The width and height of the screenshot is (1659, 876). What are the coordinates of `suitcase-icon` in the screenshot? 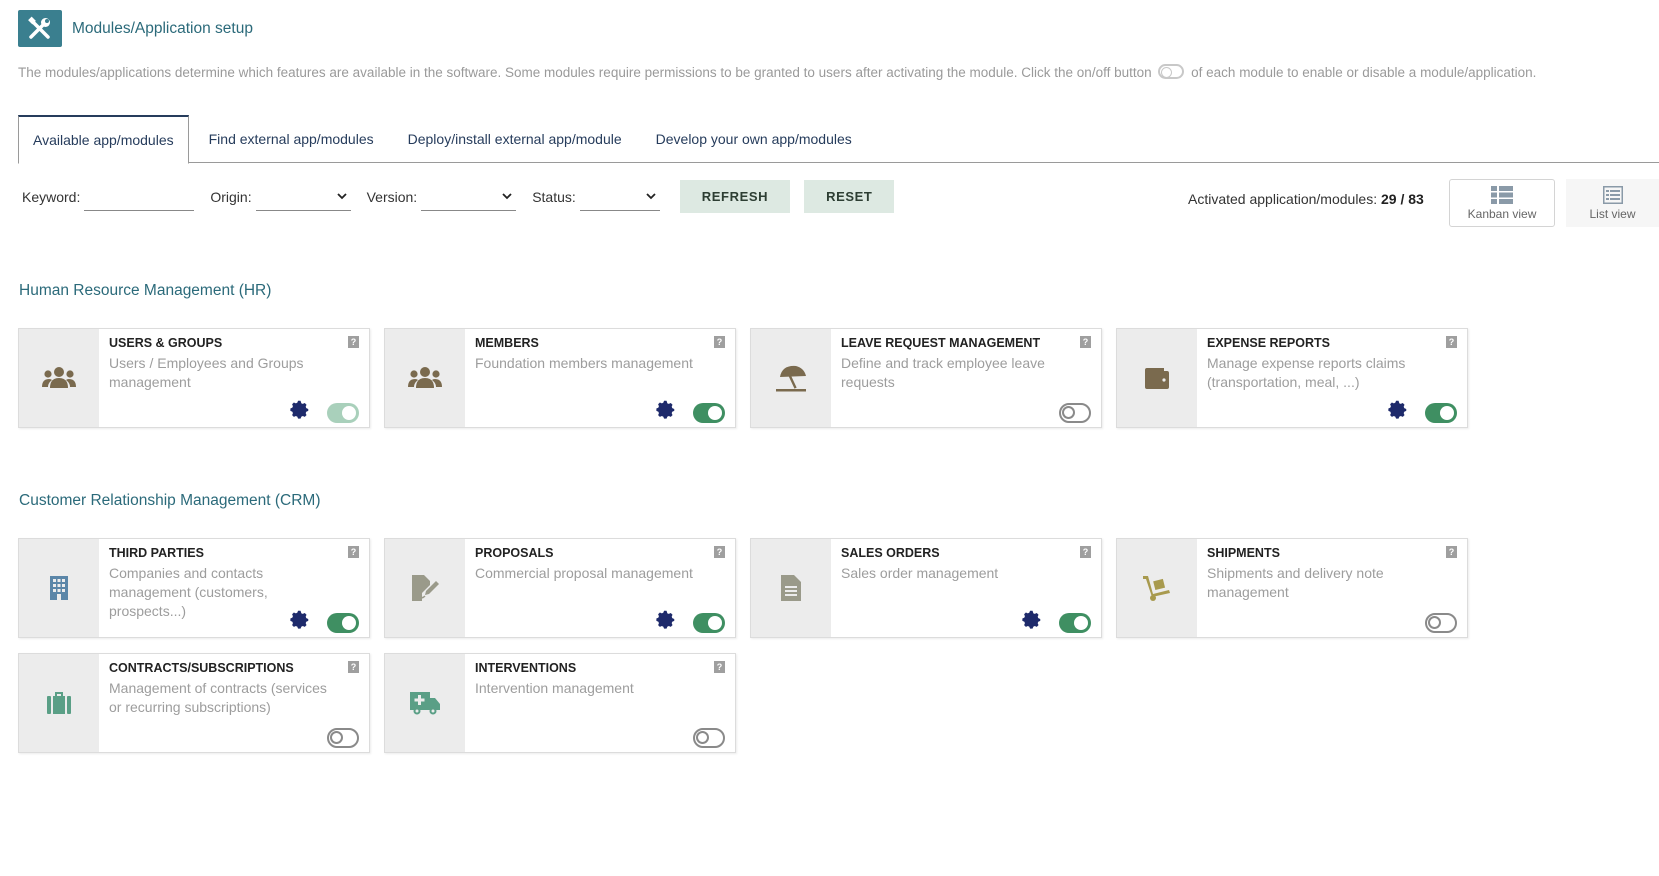 It's located at (59, 703).